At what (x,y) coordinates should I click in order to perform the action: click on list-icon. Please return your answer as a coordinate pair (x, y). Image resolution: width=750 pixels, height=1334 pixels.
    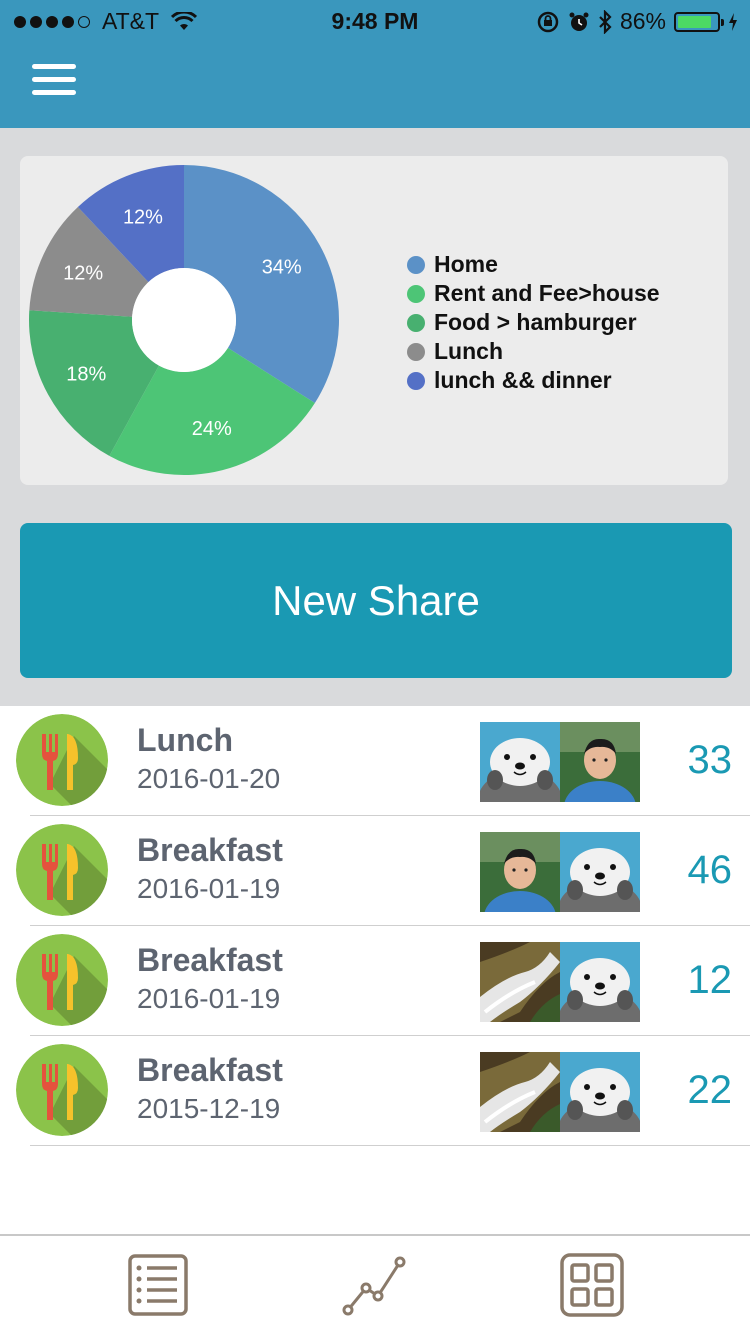
    Looking at the image, I should click on (158, 1285).